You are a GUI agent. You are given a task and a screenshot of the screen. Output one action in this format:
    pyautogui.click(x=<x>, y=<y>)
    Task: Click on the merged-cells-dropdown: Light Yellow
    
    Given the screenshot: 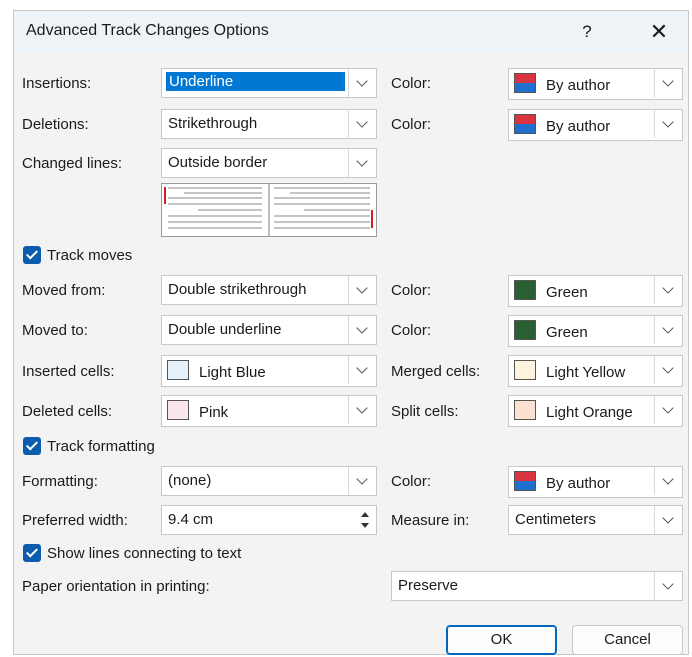 What is the action you would take?
    pyautogui.click(x=595, y=371)
    